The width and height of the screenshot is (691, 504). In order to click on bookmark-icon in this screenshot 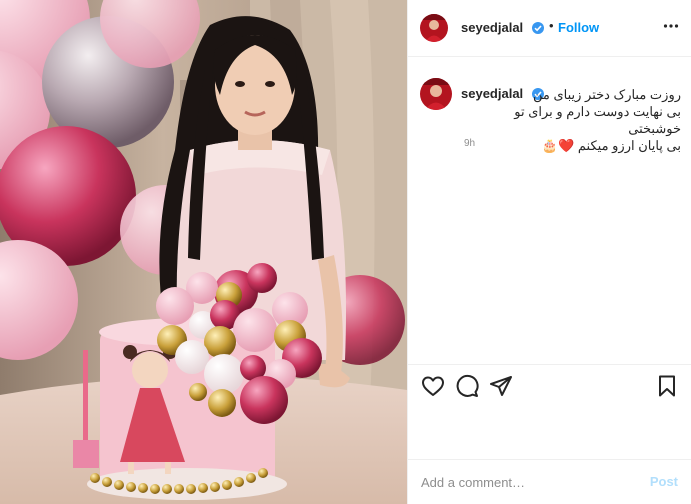, I will do `click(667, 386)`.